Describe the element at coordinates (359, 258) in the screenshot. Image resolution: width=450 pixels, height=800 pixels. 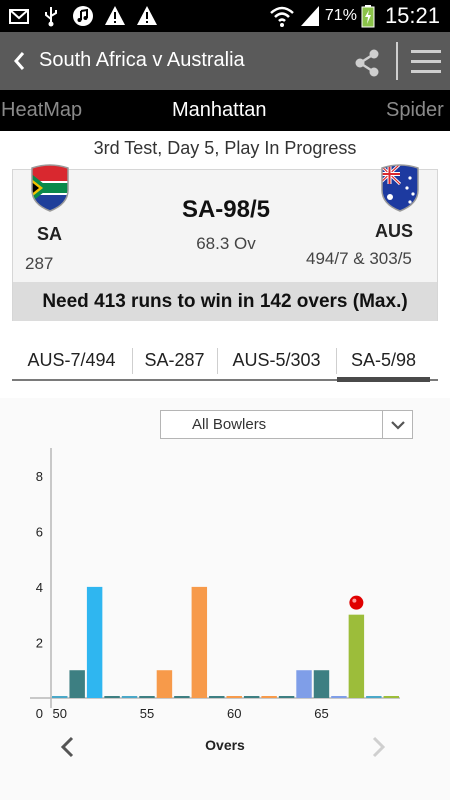
I see `away-team-score: 494/7 & 303/5` at that location.